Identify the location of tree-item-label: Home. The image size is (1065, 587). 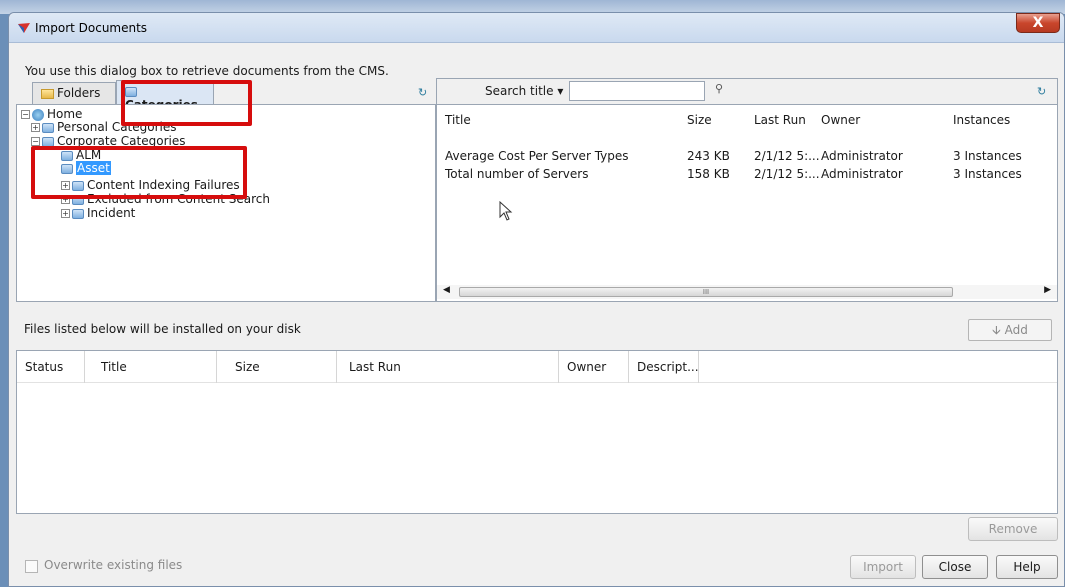
(65, 114).